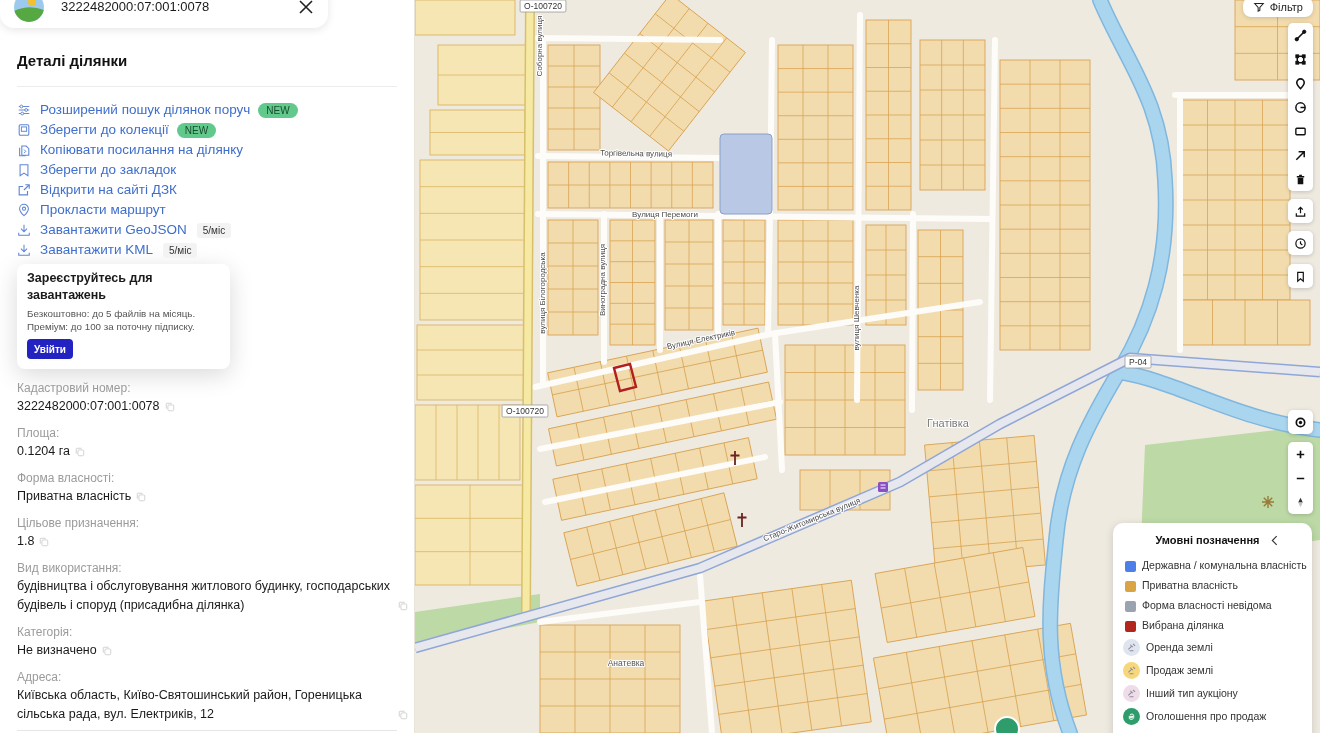 This screenshot has height=733, width=1320. I want to click on field-value: 3222482000:07:001:0078, so click(88, 406).